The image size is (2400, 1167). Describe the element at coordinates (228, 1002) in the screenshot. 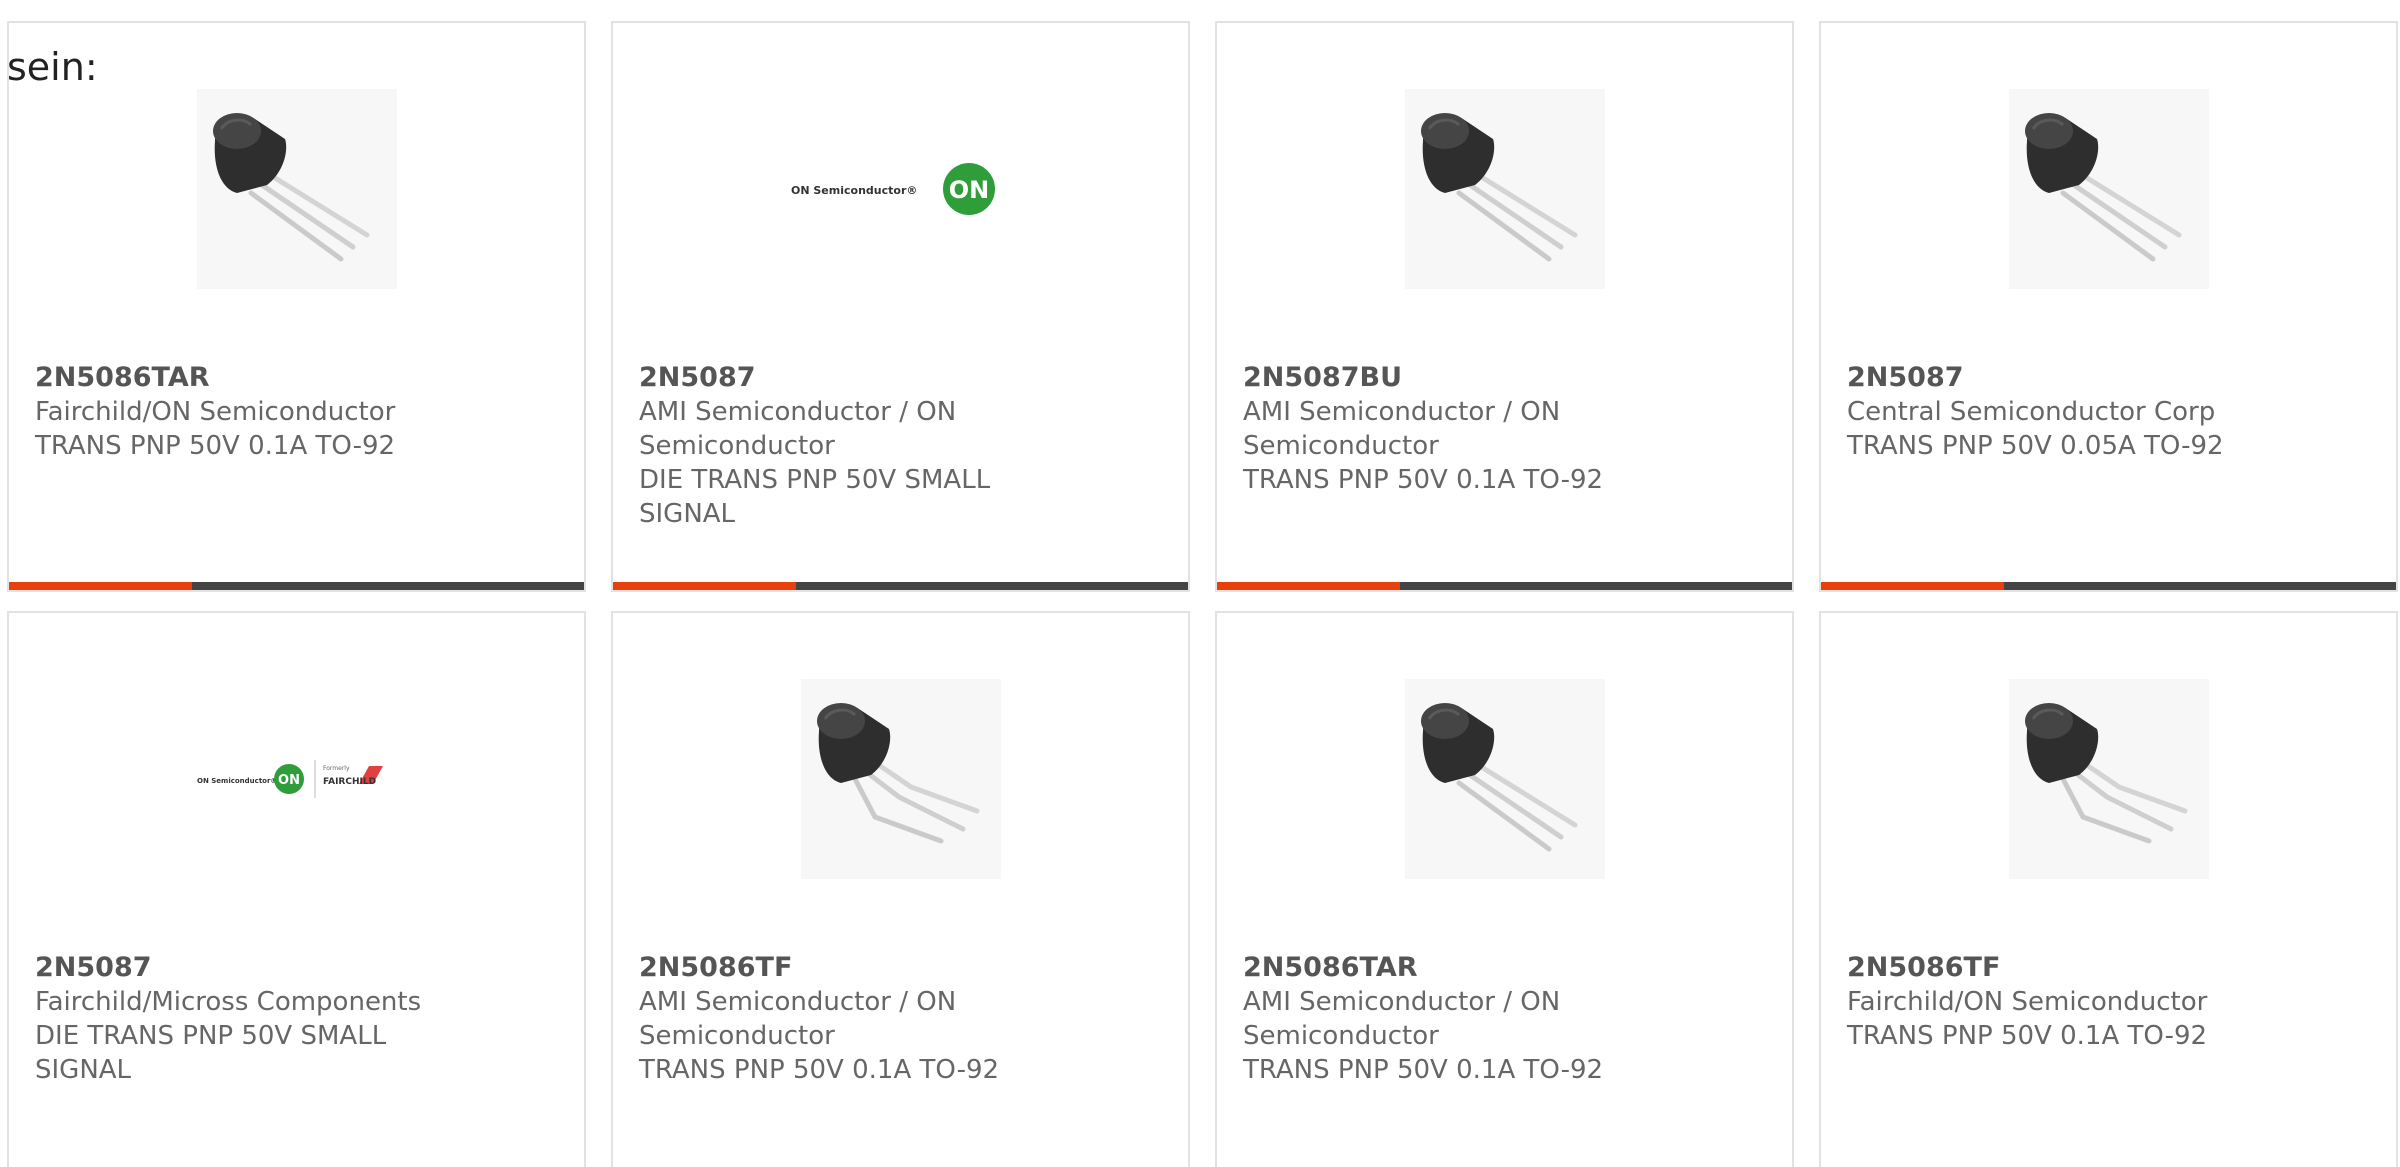

I see `manufacturer-name: Fairchild/Micross Components` at that location.